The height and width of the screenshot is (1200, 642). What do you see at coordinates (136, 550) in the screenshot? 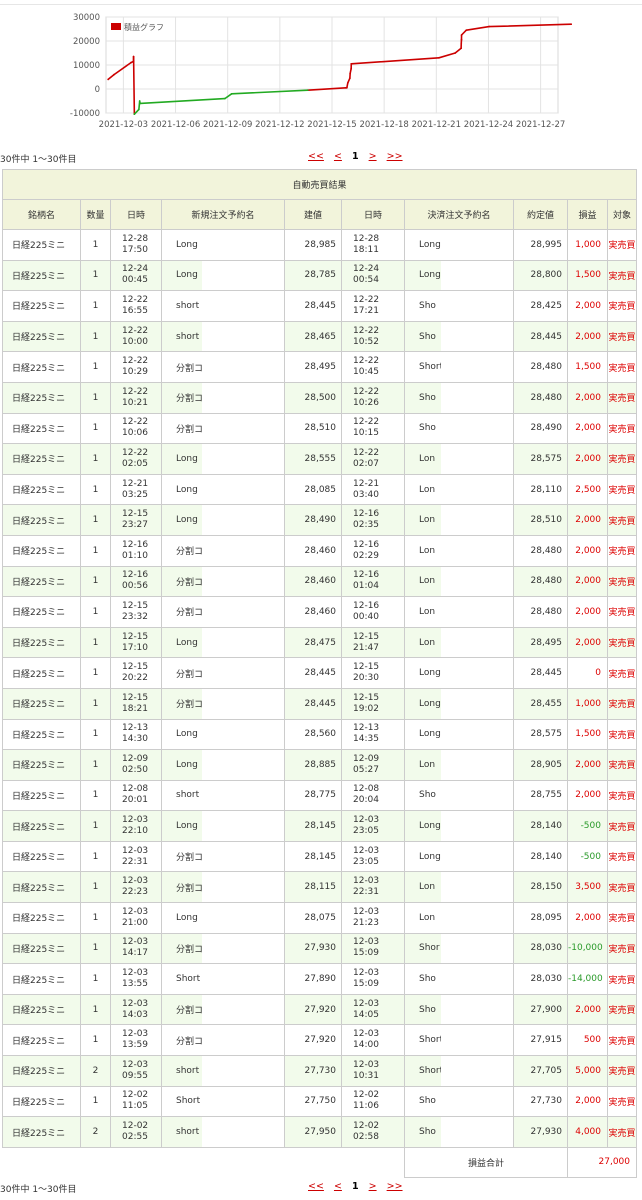
I see `open-datetime: 12-16 01:10` at bounding box center [136, 550].